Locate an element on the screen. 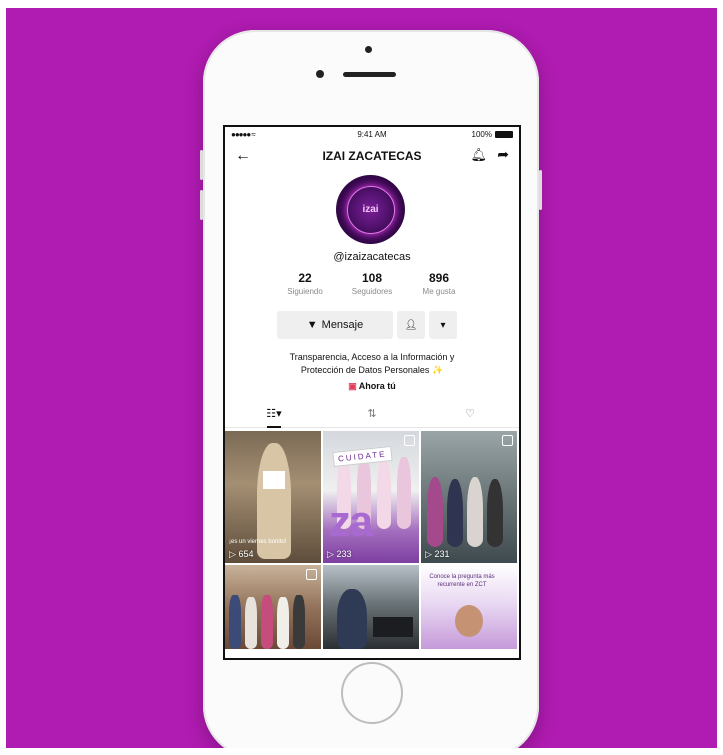  bell-icon: 🔔︎ is located at coordinates (478, 155).